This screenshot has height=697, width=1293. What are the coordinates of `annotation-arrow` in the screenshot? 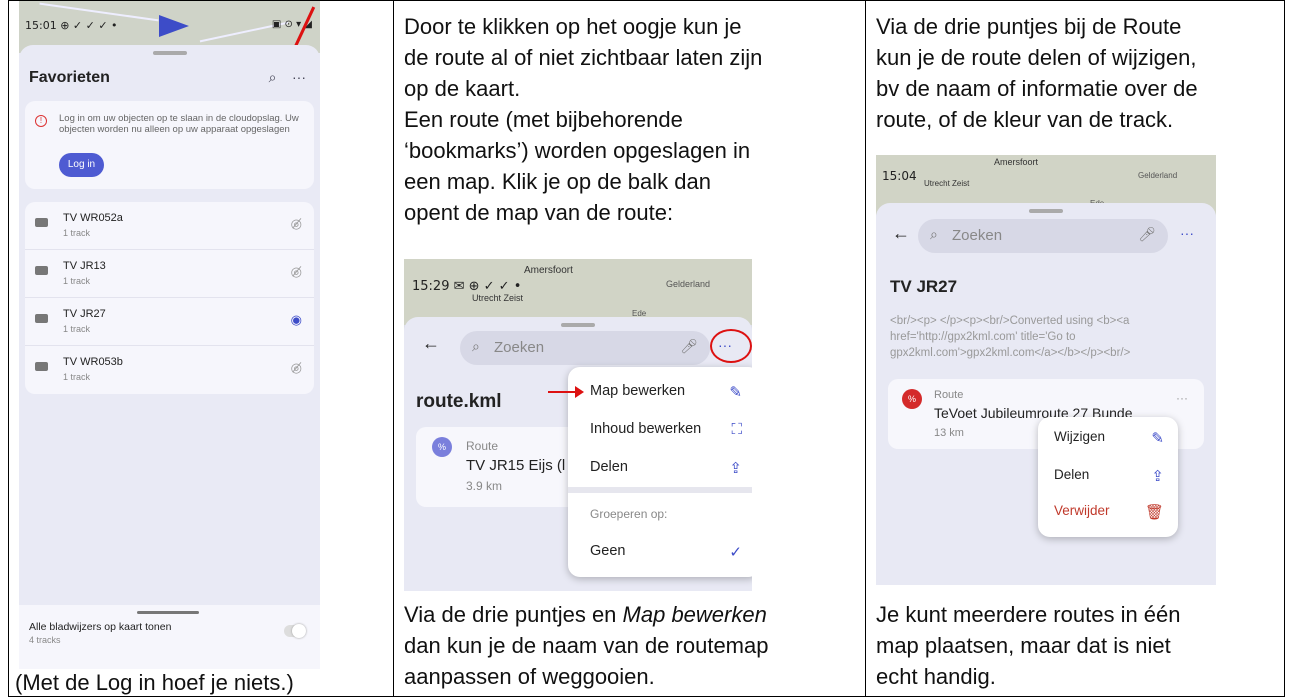 It's located at (566, 392).